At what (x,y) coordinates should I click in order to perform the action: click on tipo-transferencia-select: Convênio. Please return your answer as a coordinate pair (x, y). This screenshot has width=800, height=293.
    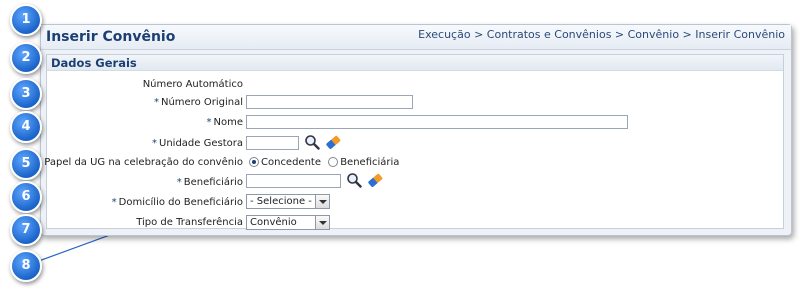
    Looking at the image, I should click on (288, 222).